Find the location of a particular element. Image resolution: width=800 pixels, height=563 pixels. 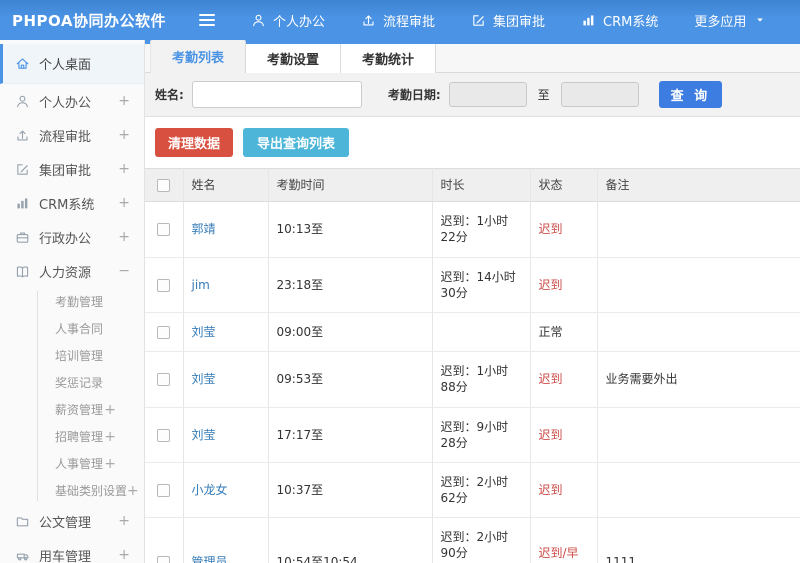

checkbox-cell is located at coordinates (164, 540).